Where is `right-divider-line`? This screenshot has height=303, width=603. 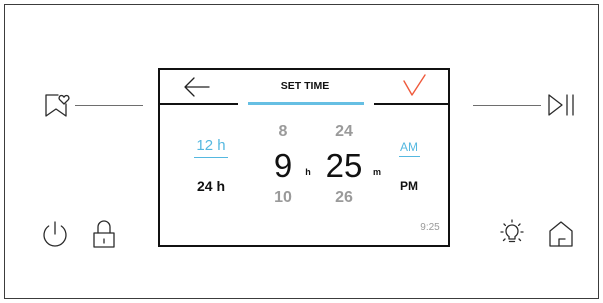 right-divider-line is located at coordinates (507, 105).